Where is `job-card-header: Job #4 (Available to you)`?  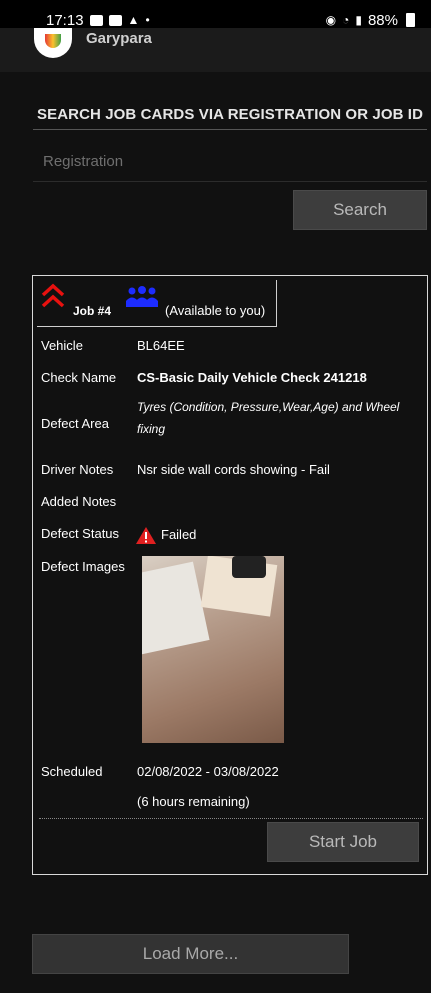 job-card-header: Job #4 (Available to you) is located at coordinates (157, 303).